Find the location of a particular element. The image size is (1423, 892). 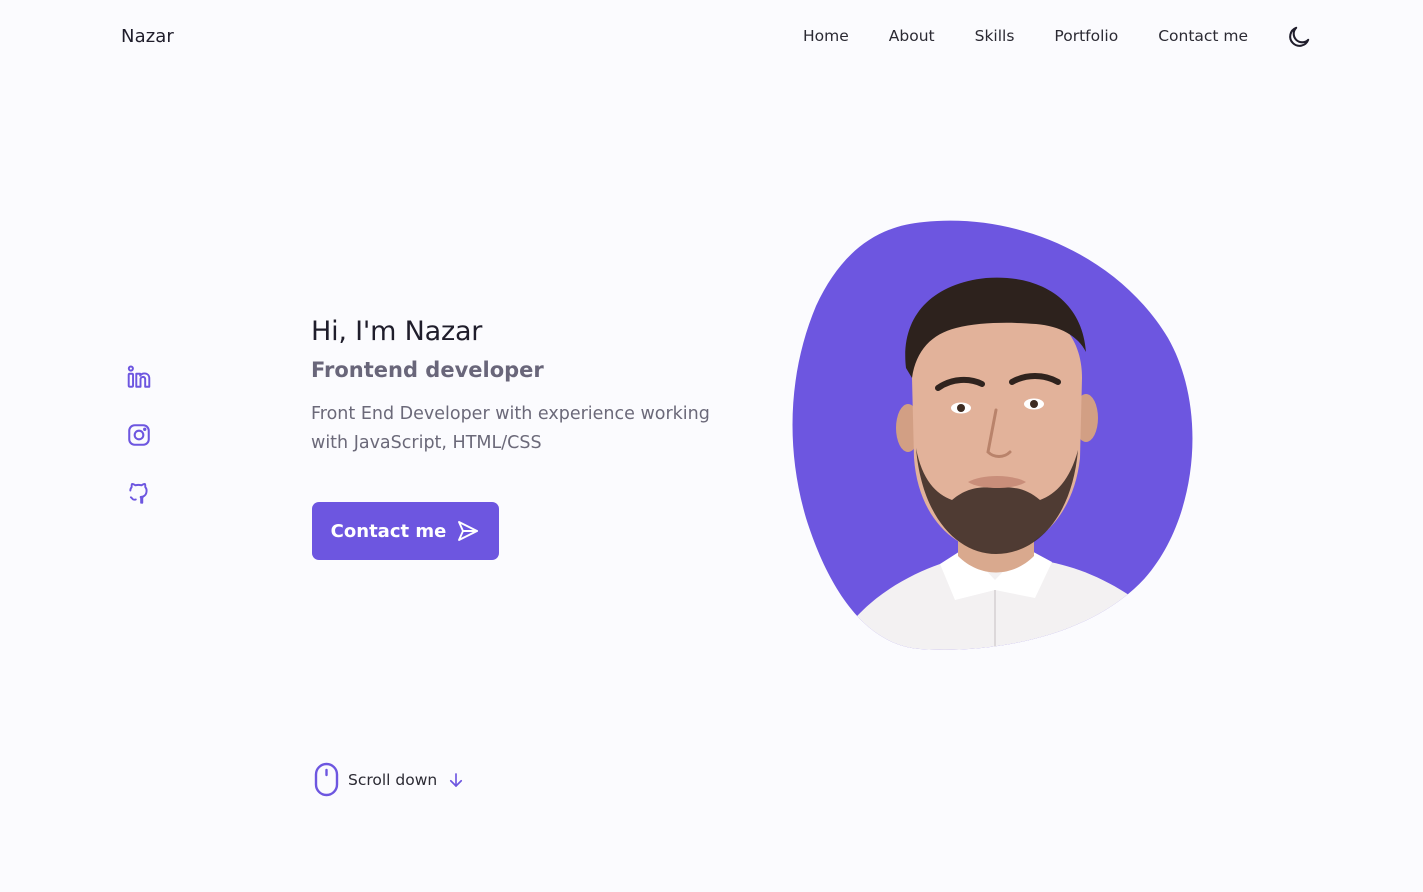

nav-contact: Contact me is located at coordinates (1203, 36).